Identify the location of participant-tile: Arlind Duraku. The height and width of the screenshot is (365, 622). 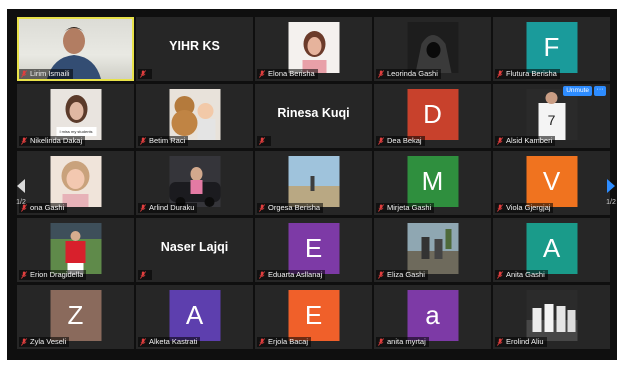
(194, 183).